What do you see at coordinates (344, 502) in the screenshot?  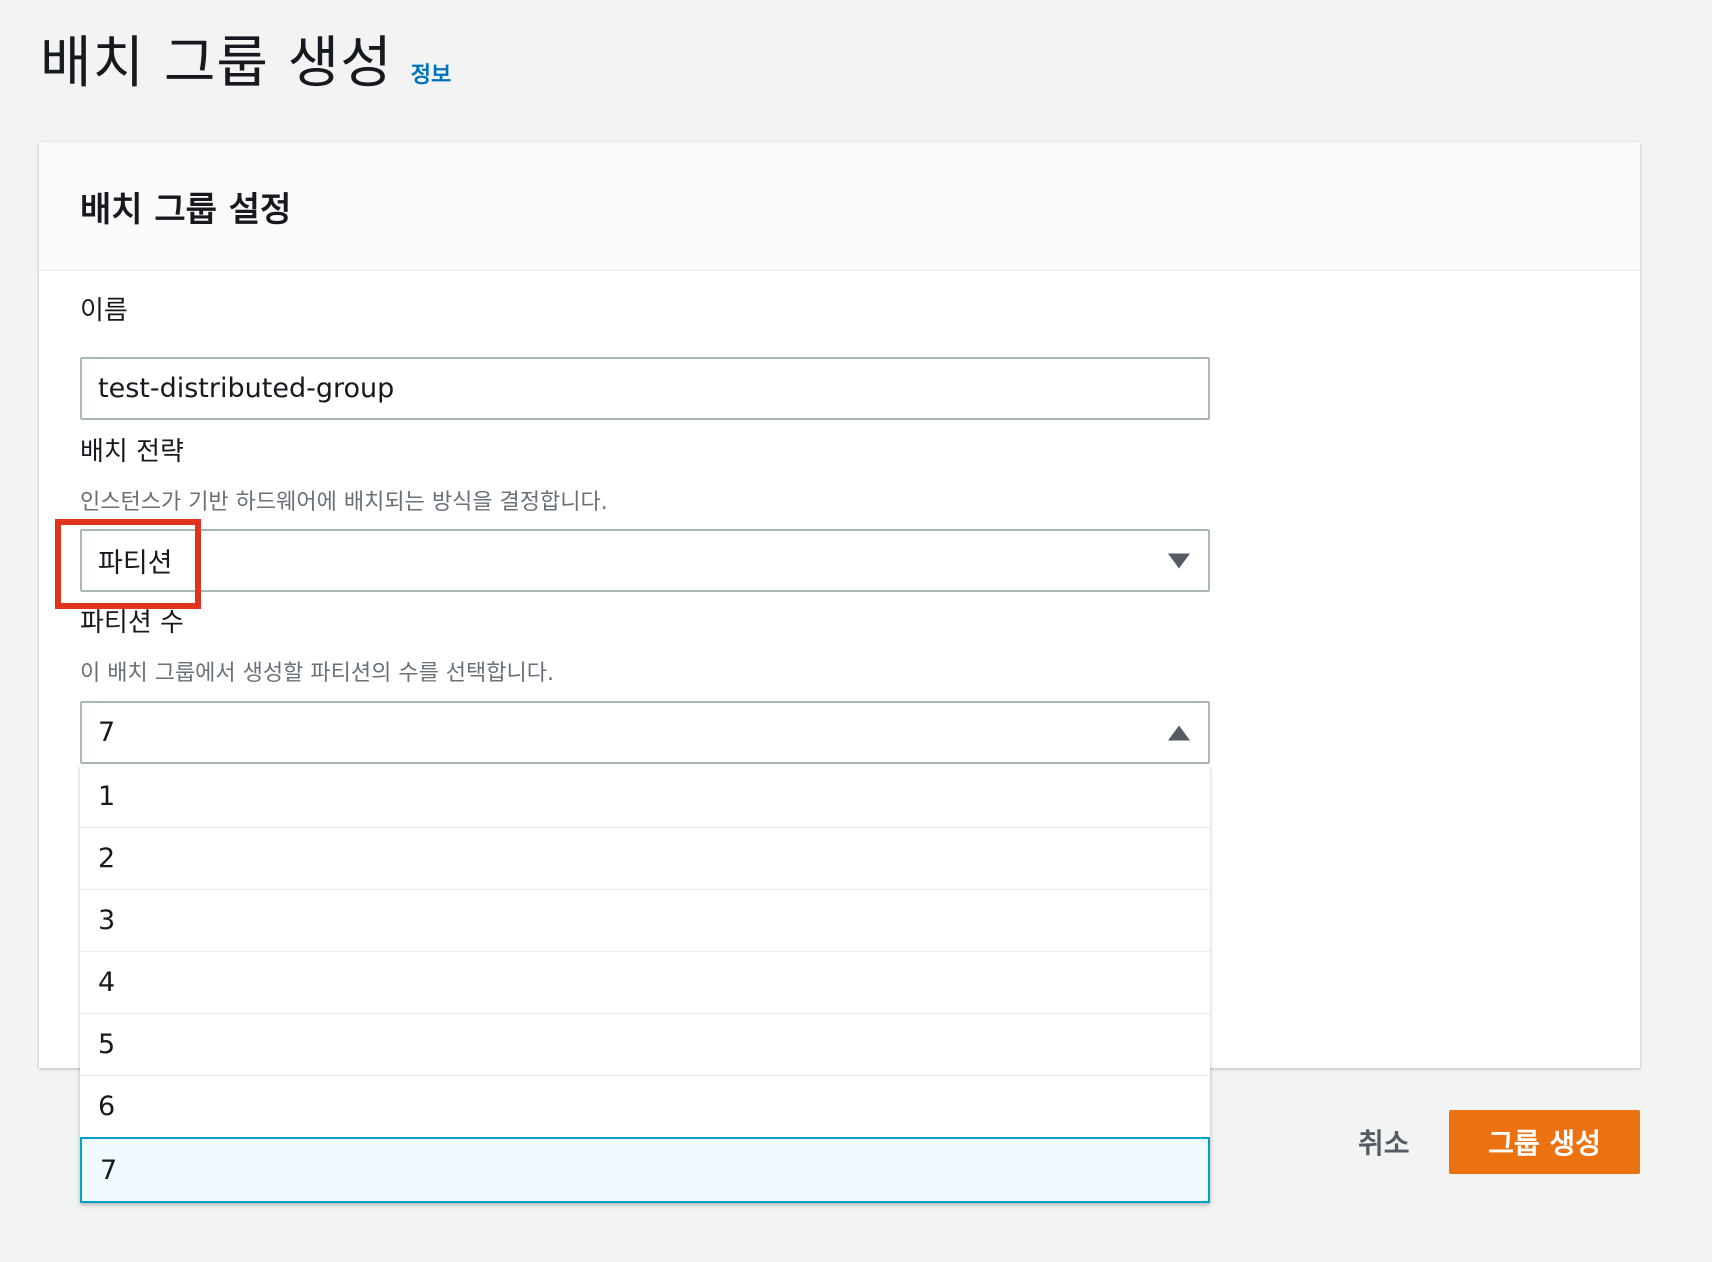 I see `strategy-description: 인스턴스가 기반 하드웨어에 배치되는 방식을 결정합니다.` at bounding box center [344, 502].